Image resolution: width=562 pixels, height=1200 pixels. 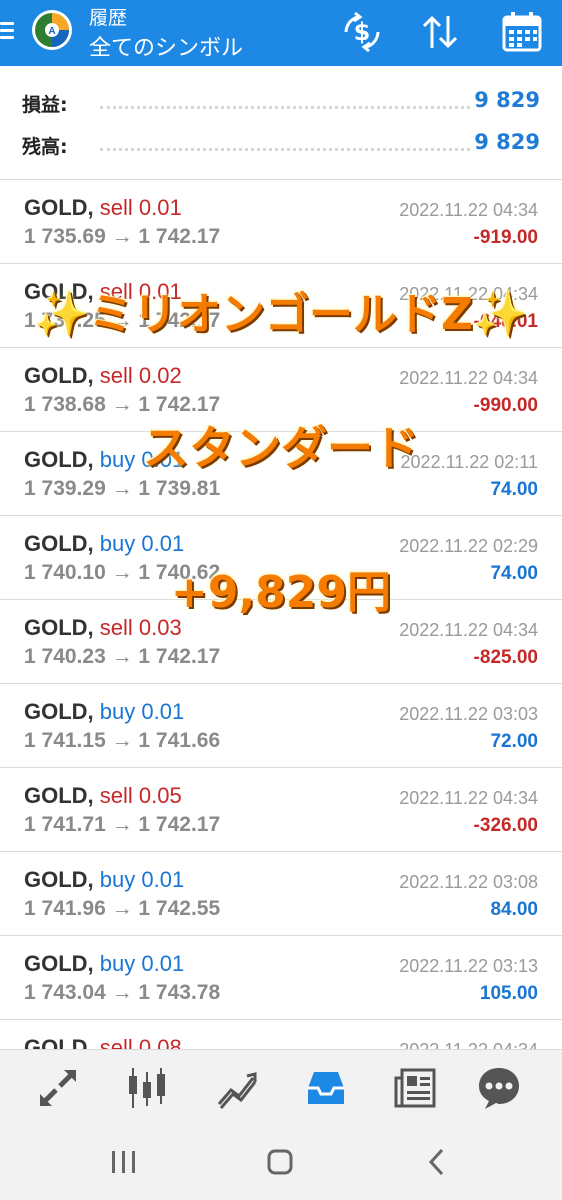 I want to click on recent-apps-icon, so click(x=124, y=1162).